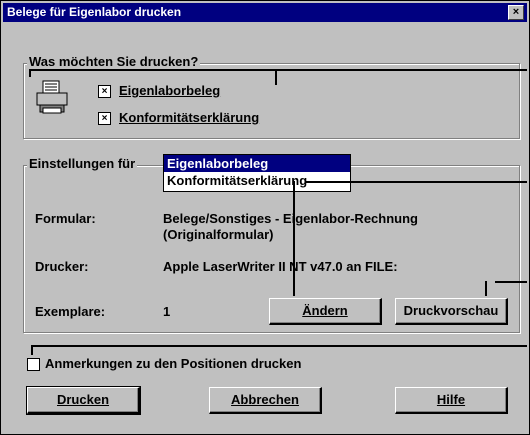  What do you see at coordinates (290, 218) in the screenshot?
I see `formular-value-1: Belege/Sonstiges - Eigenlabor-Rechnung` at bounding box center [290, 218].